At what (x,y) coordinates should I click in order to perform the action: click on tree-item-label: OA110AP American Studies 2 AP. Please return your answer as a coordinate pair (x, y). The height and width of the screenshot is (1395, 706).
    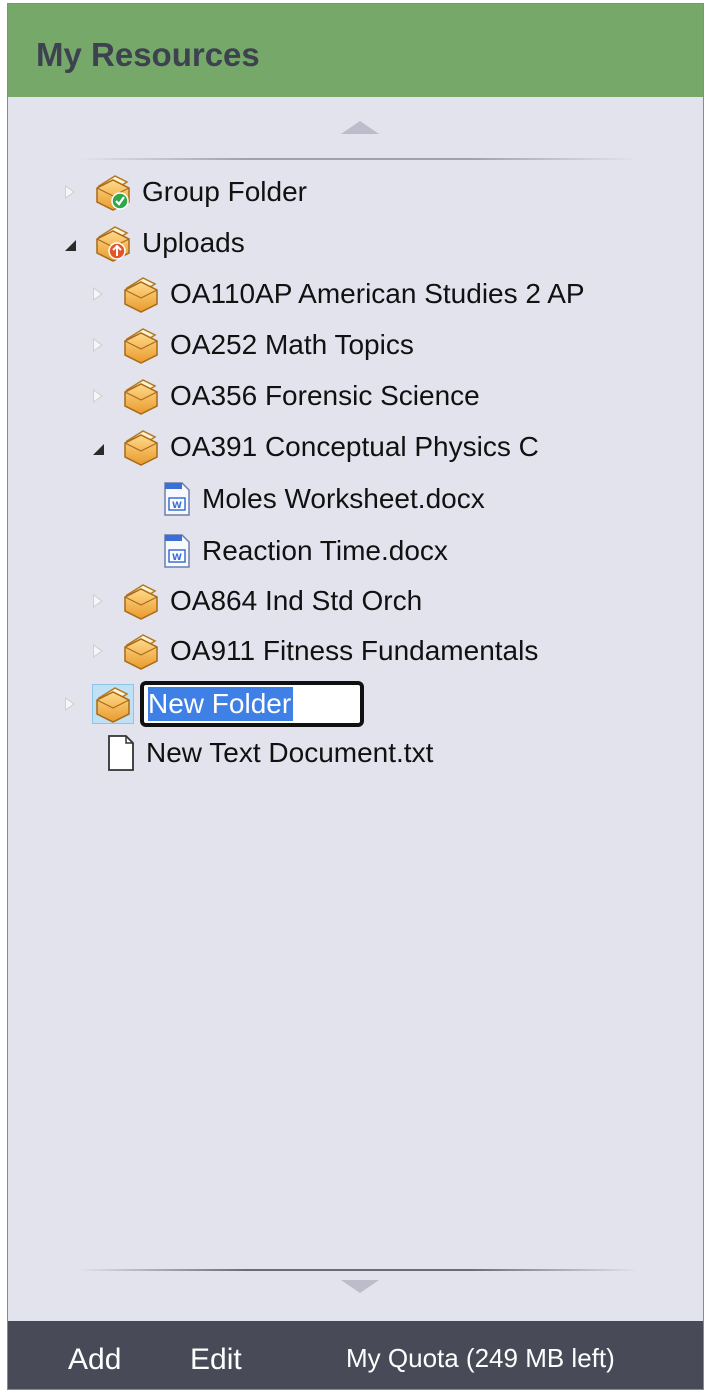
    Looking at the image, I should click on (377, 293).